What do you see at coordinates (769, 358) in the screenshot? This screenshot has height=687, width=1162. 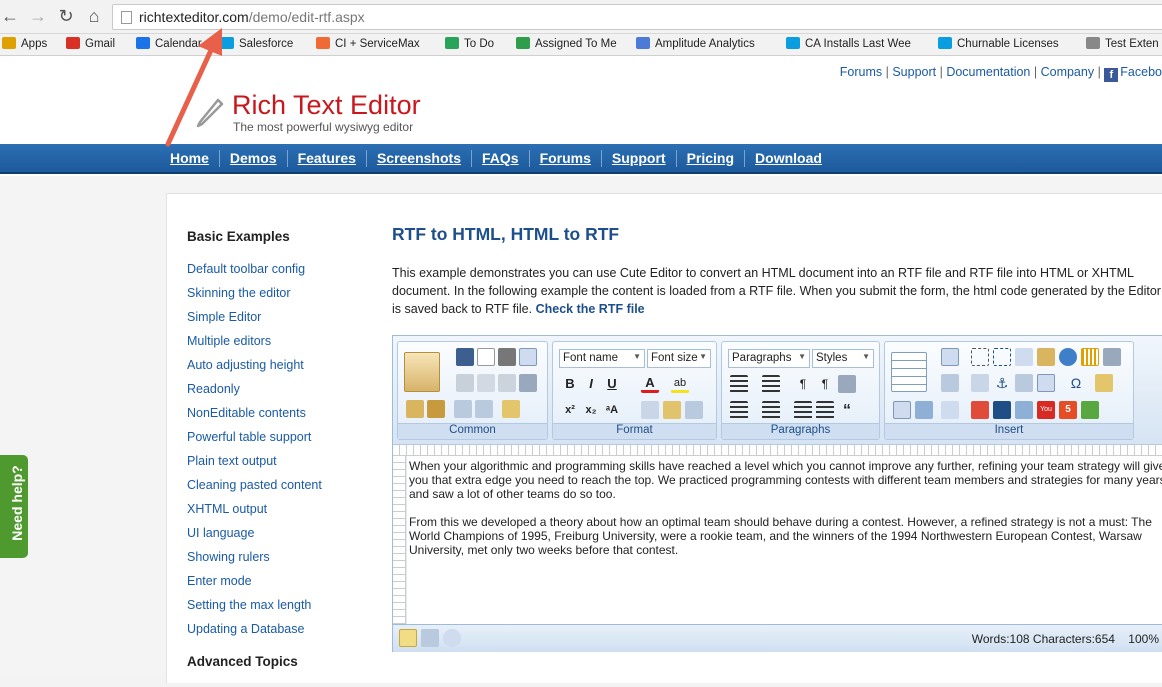 I see `paragraphs-select: Paragraphs ▼` at bounding box center [769, 358].